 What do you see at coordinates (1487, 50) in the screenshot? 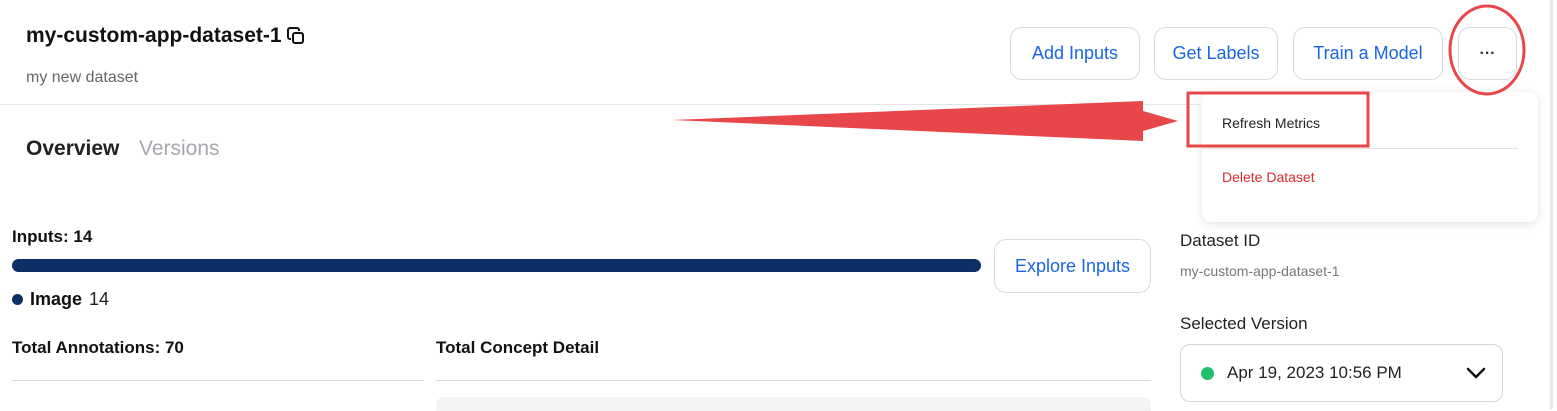
I see `red-circle-annotation` at bounding box center [1487, 50].